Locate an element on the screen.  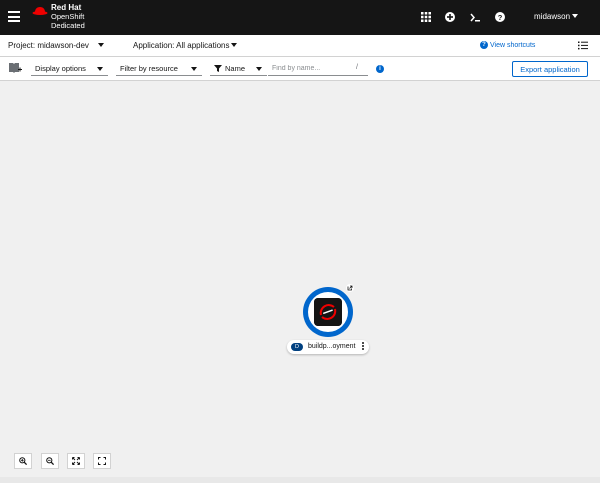
reset-view-icon is located at coordinates (102, 461).